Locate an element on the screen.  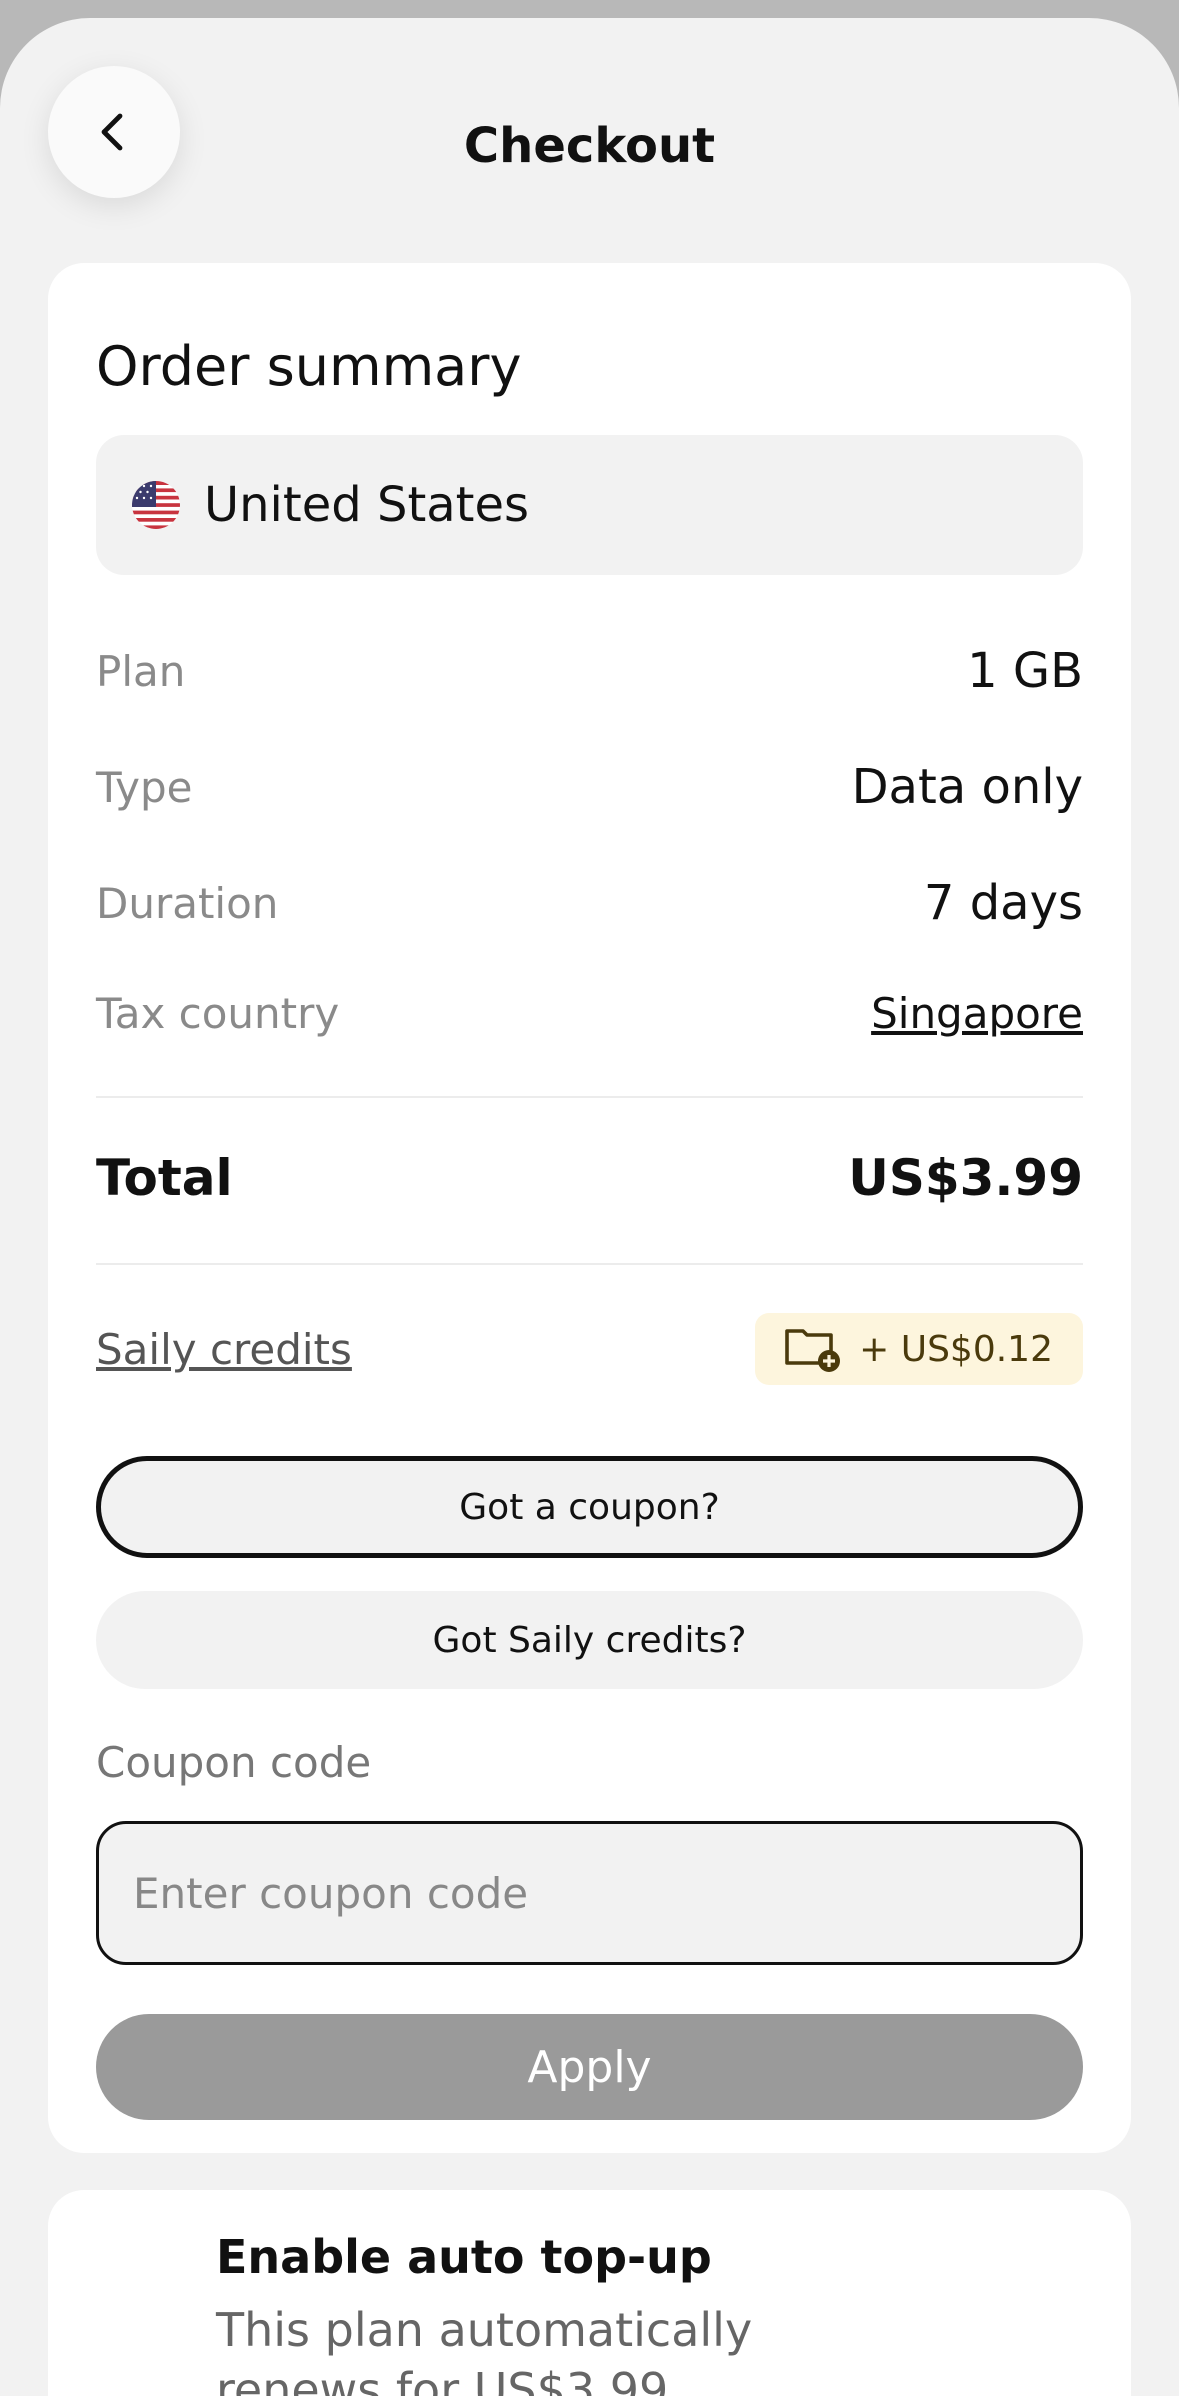
credits-badge: + US$0.12 is located at coordinates (919, 1349).